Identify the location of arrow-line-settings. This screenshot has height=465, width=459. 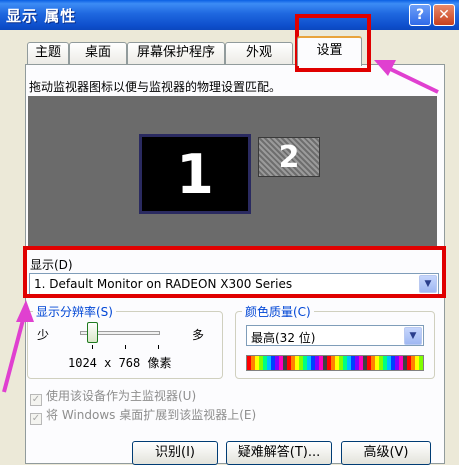
(411, 79).